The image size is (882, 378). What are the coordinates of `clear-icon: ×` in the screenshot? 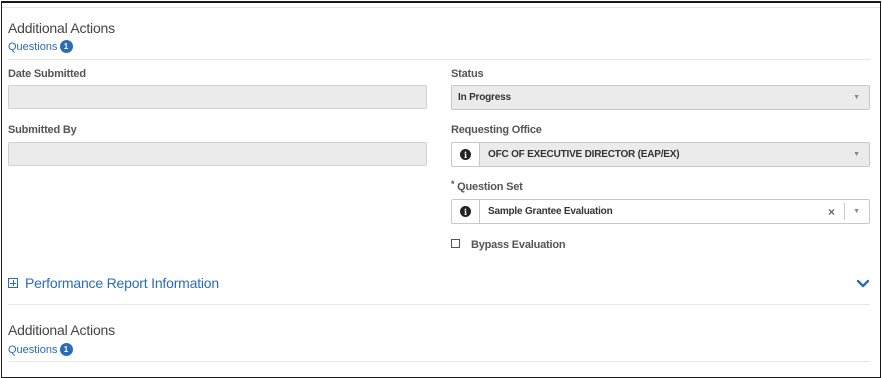 It's located at (831, 212).